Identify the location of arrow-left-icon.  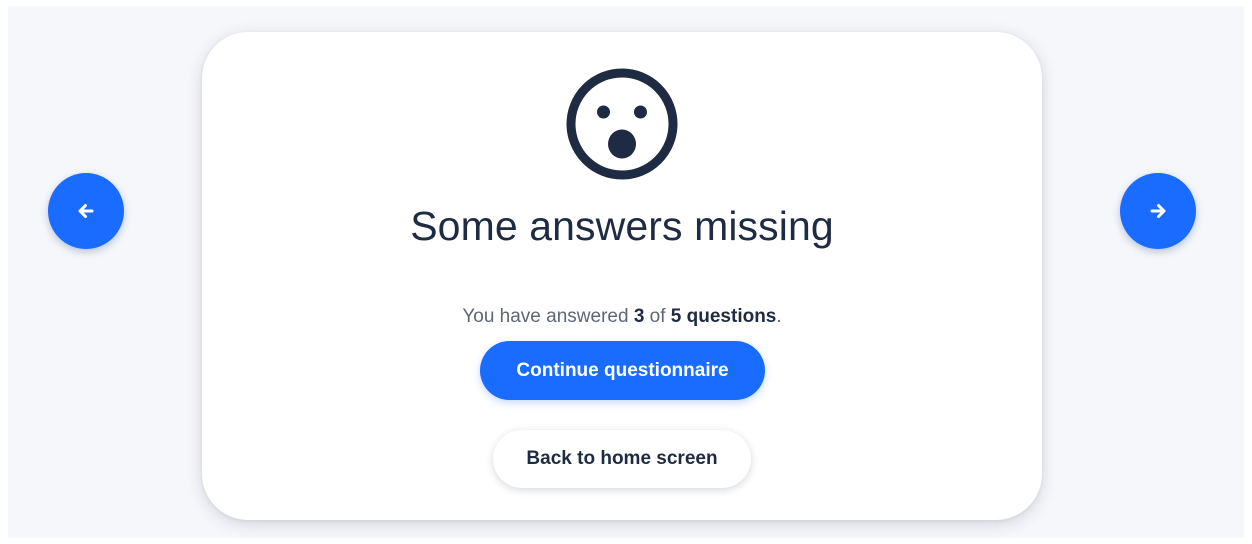
(86, 211).